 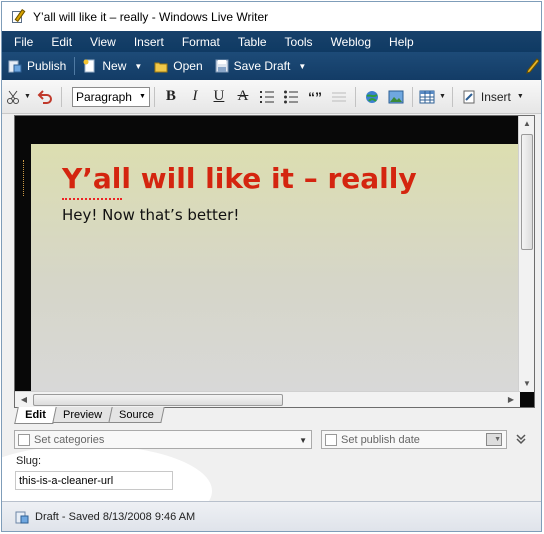 I want to click on tab-source: Source, so click(x=136, y=415).